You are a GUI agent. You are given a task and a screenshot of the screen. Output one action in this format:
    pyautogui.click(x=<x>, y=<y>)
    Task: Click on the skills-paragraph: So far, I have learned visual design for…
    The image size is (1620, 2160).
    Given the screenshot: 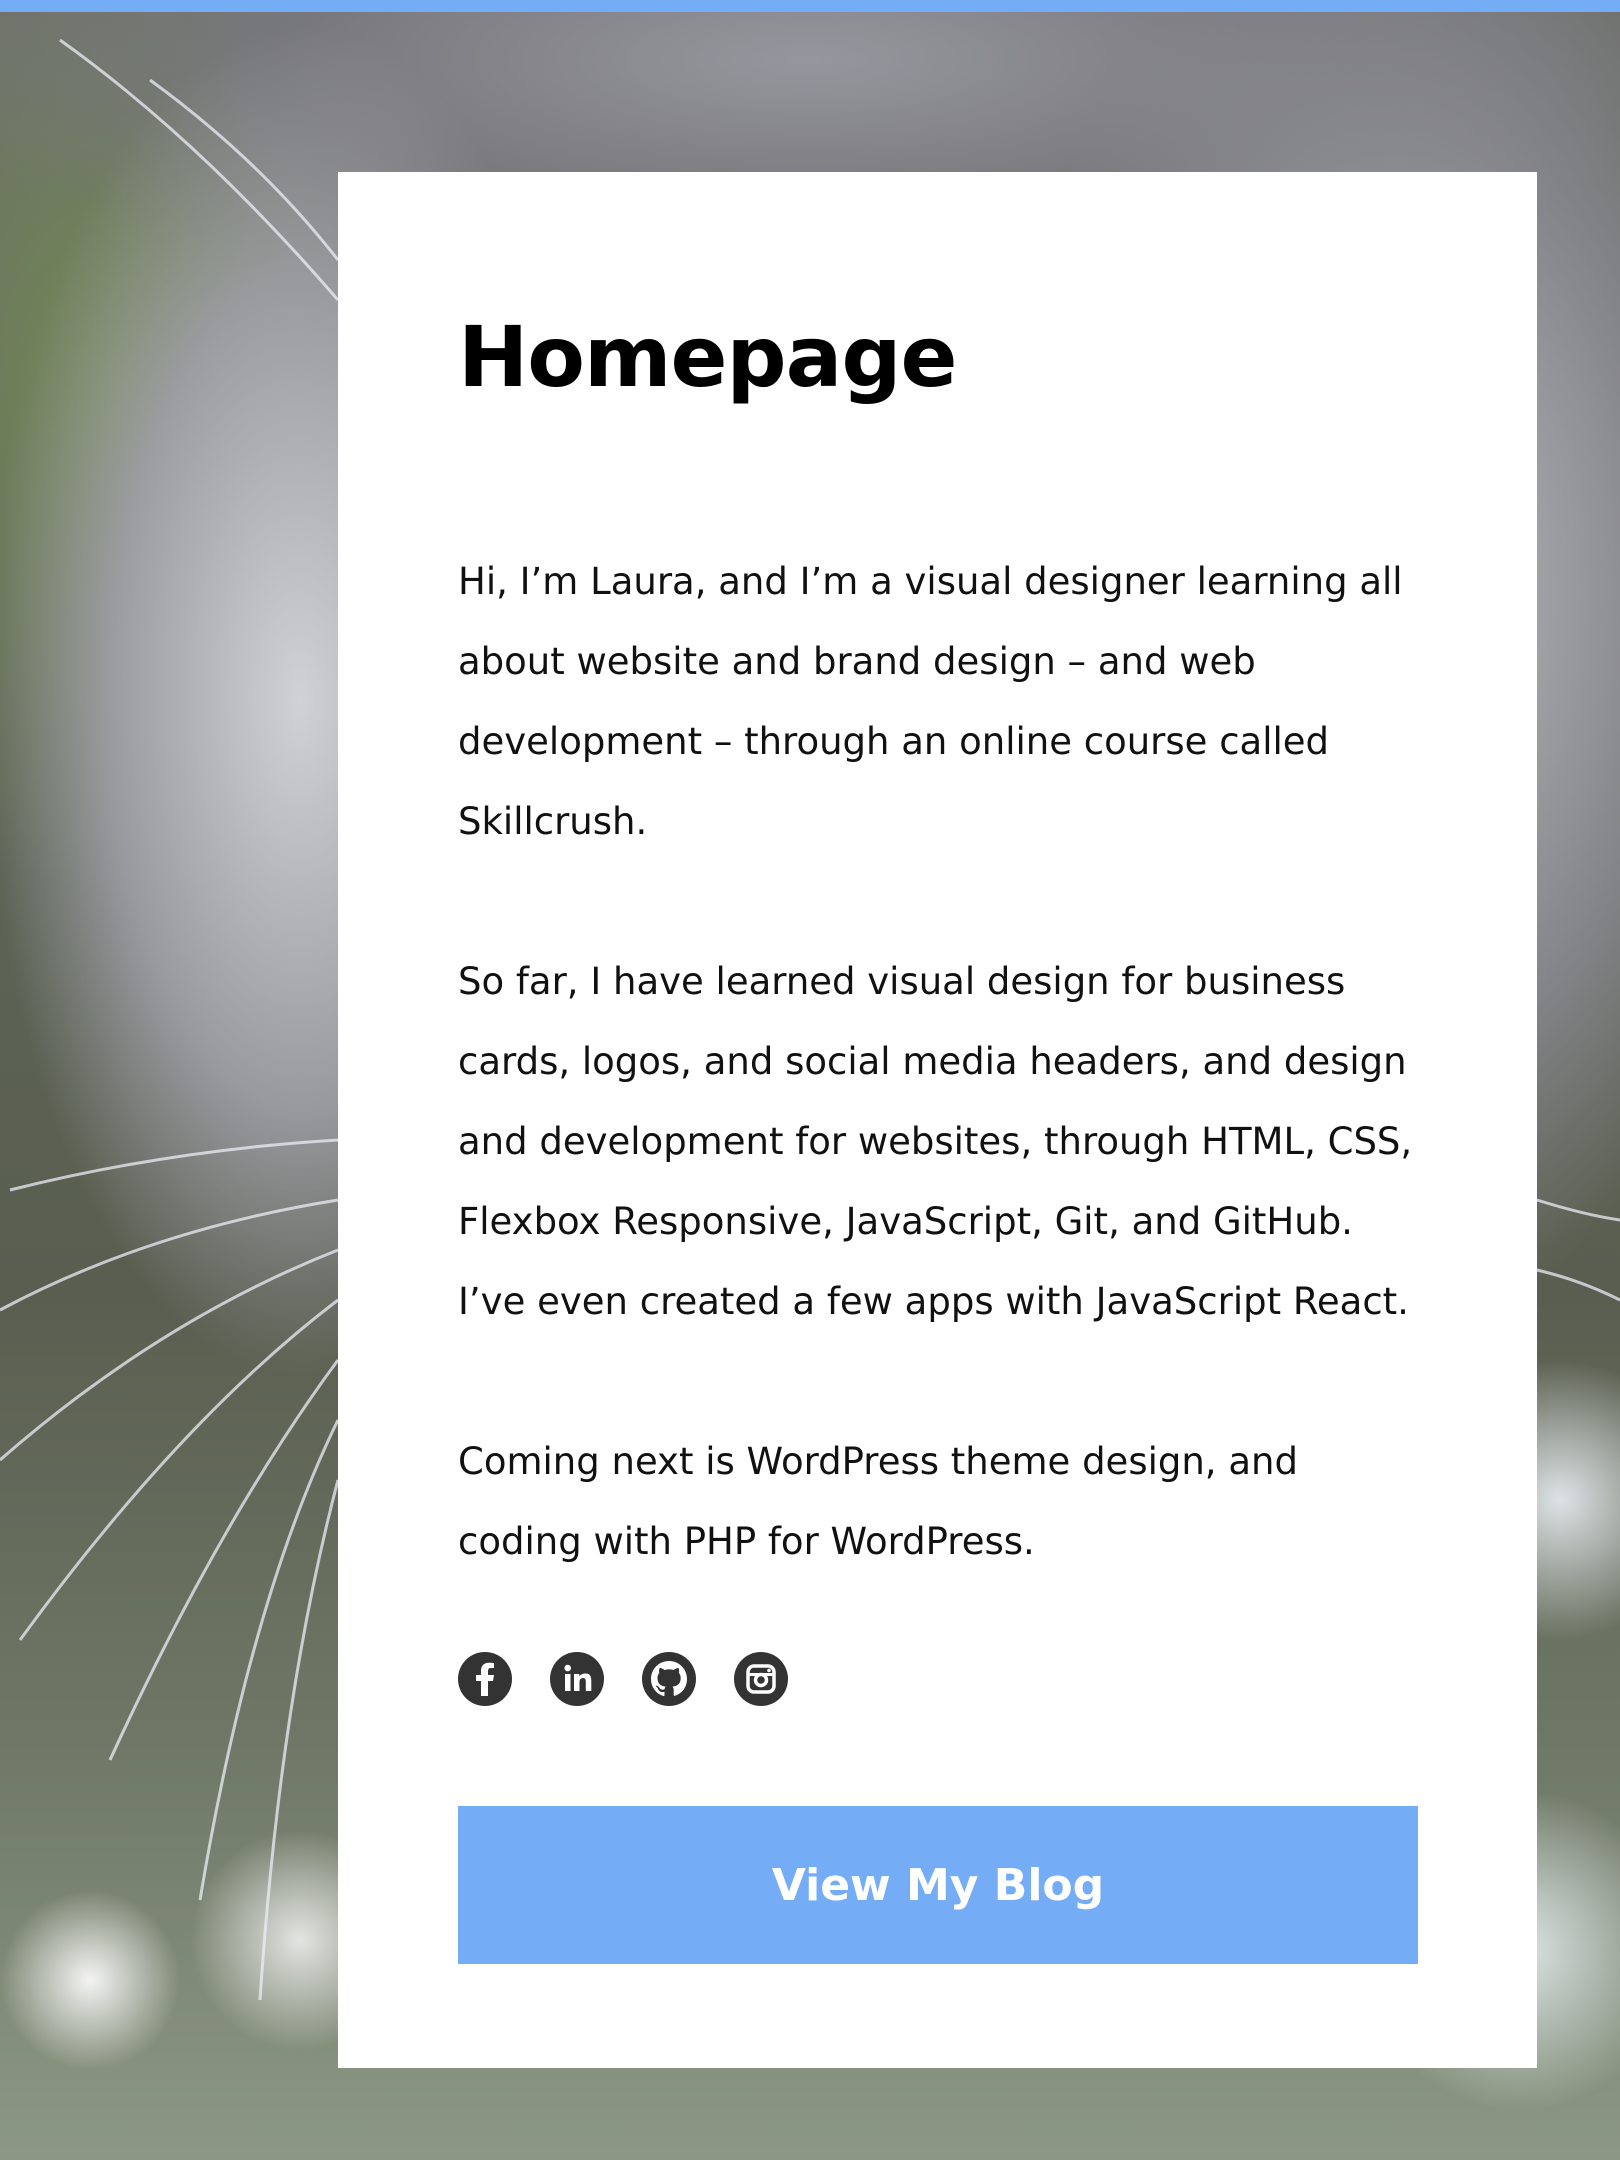 What is the action you would take?
    pyautogui.click(x=935, y=1141)
    